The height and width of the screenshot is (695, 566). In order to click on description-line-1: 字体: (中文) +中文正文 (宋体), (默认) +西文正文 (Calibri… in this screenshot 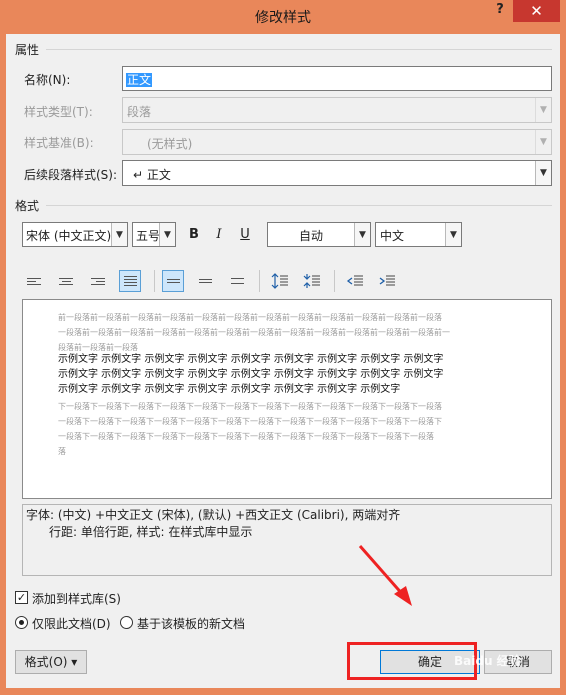, I will do `click(213, 515)`.